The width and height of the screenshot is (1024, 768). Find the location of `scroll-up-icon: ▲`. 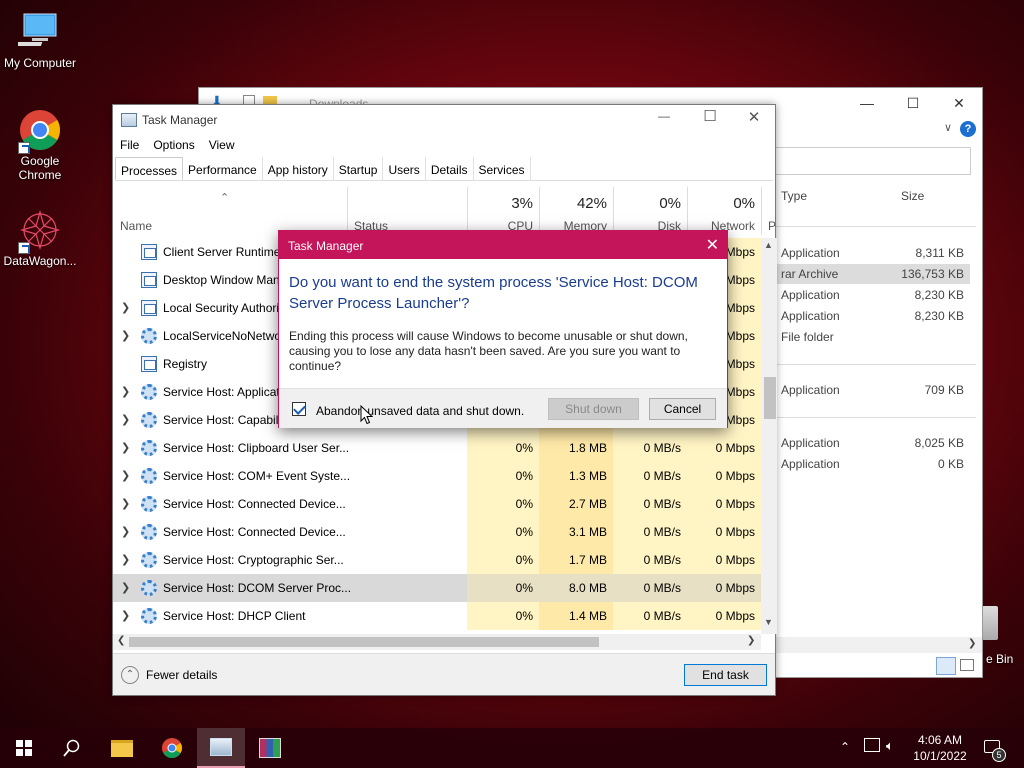

scroll-up-icon: ▲ is located at coordinates (768, 245).